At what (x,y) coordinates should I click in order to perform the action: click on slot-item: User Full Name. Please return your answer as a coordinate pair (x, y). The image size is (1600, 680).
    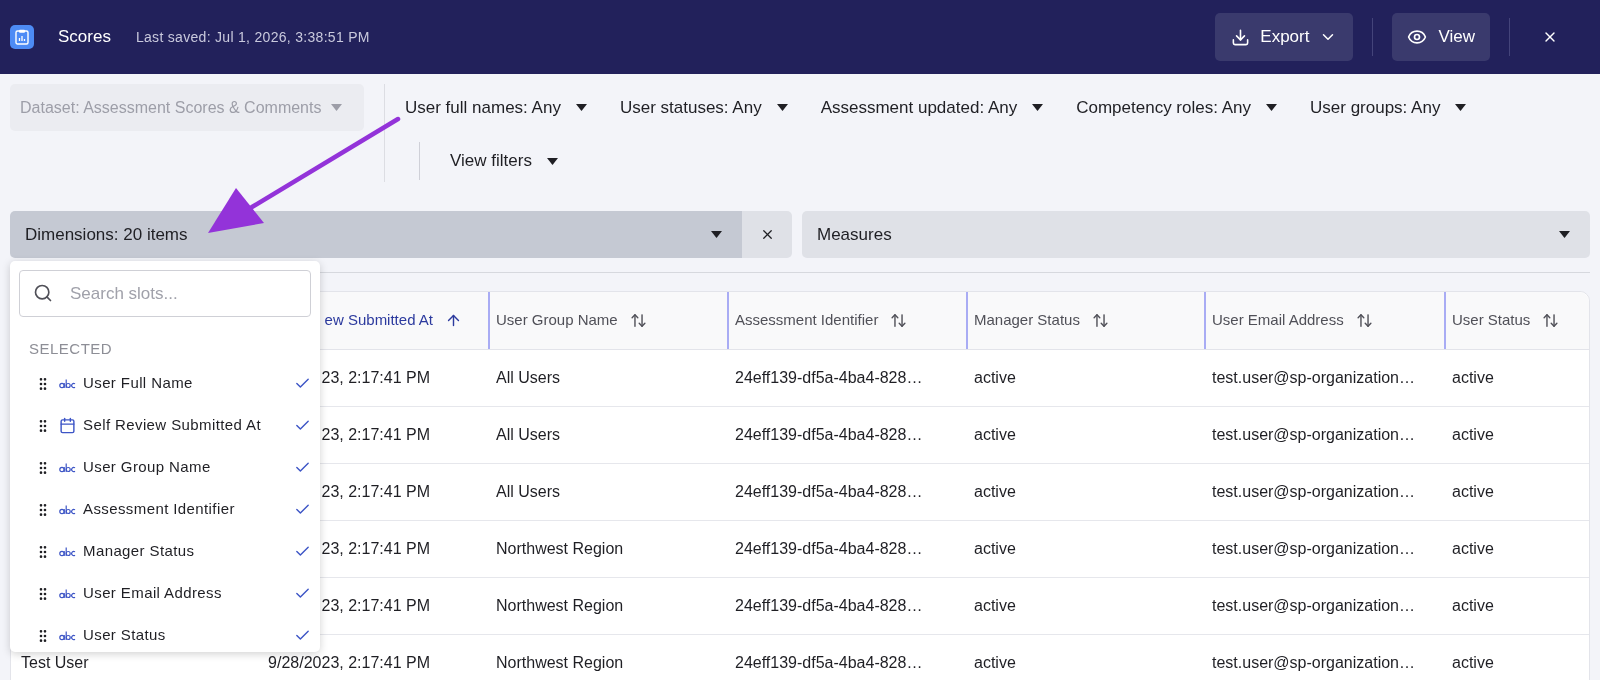
    Looking at the image, I should click on (165, 383).